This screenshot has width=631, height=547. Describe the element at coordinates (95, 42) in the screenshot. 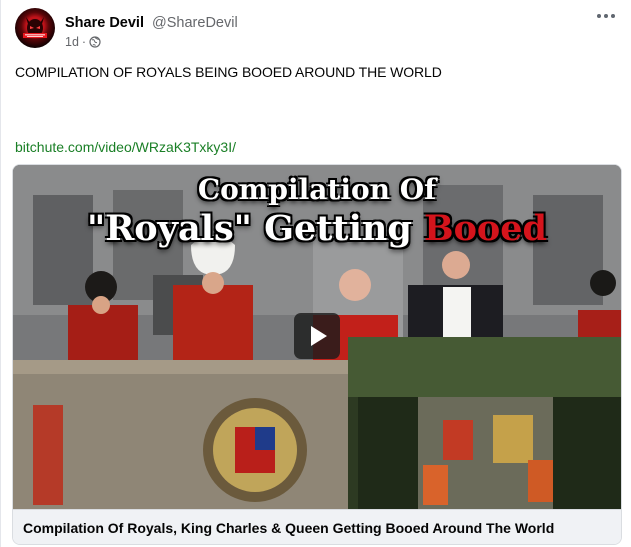

I see `globe-icon` at that location.